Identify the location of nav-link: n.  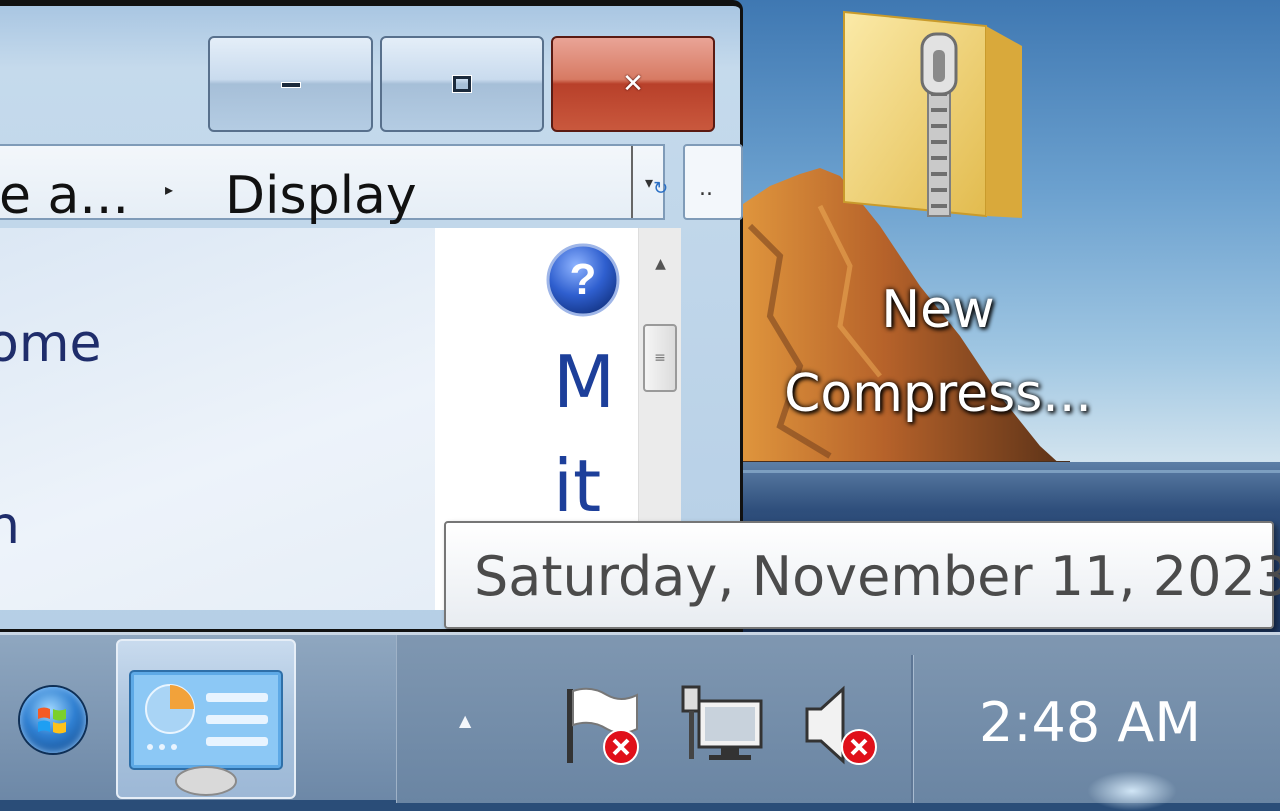
(10, 526).